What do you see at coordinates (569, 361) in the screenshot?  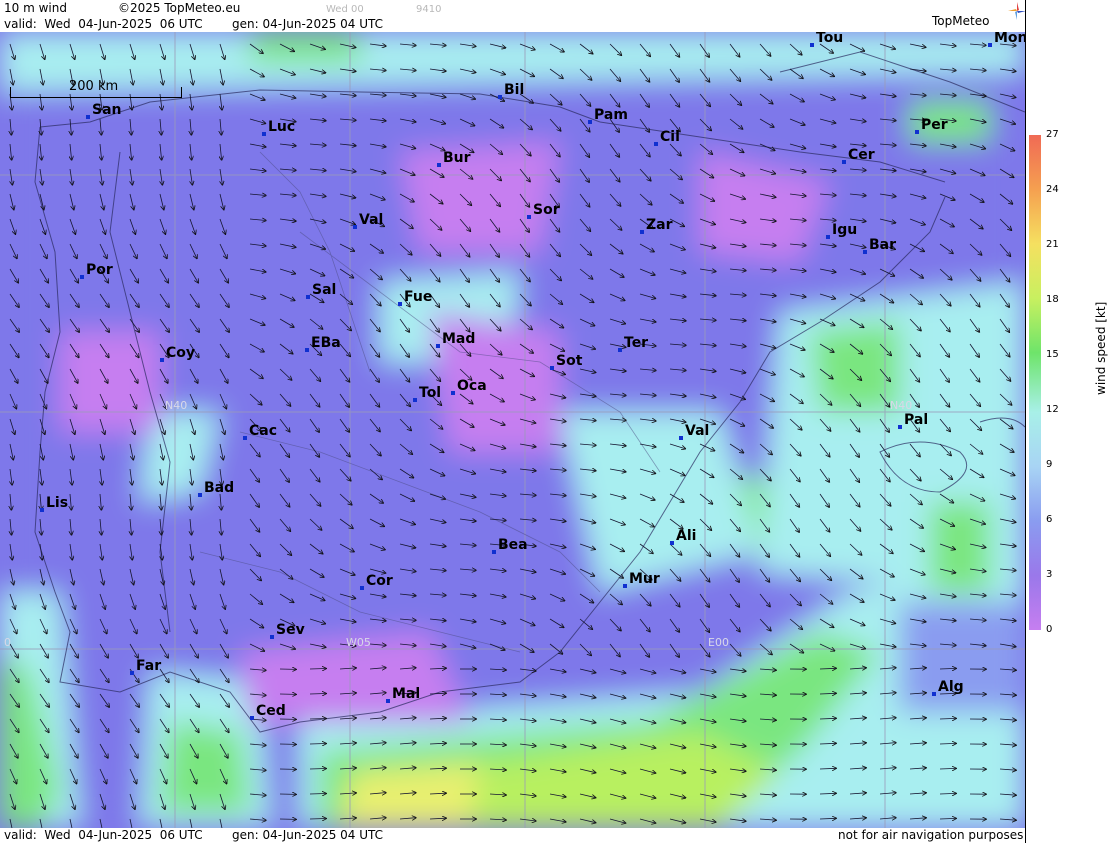 I see `city-name: Sot` at bounding box center [569, 361].